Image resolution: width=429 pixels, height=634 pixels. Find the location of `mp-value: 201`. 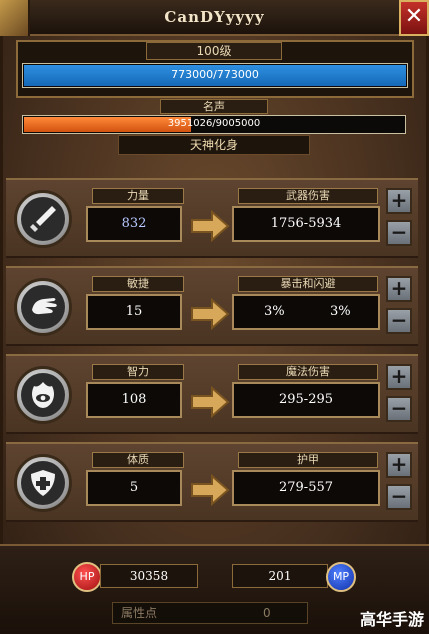

mp-value: 201 is located at coordinates (280, 576).